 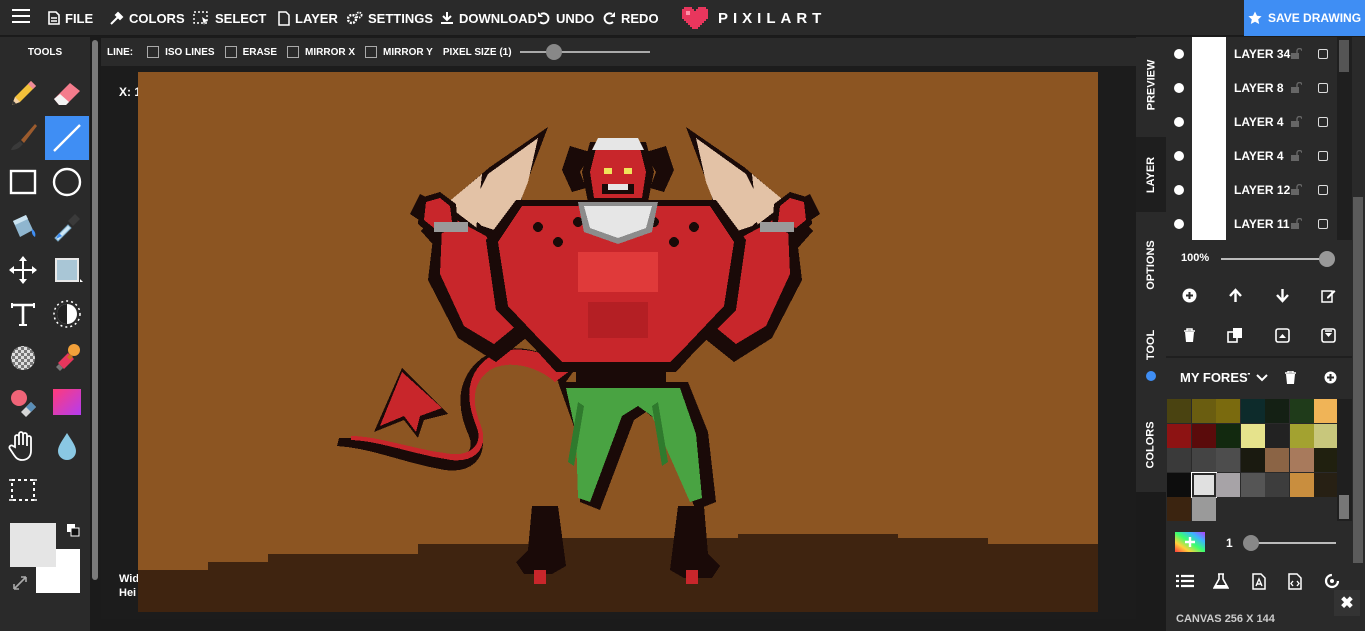 I want to click on move-layer-up-button, so click(x=1235, y=295).